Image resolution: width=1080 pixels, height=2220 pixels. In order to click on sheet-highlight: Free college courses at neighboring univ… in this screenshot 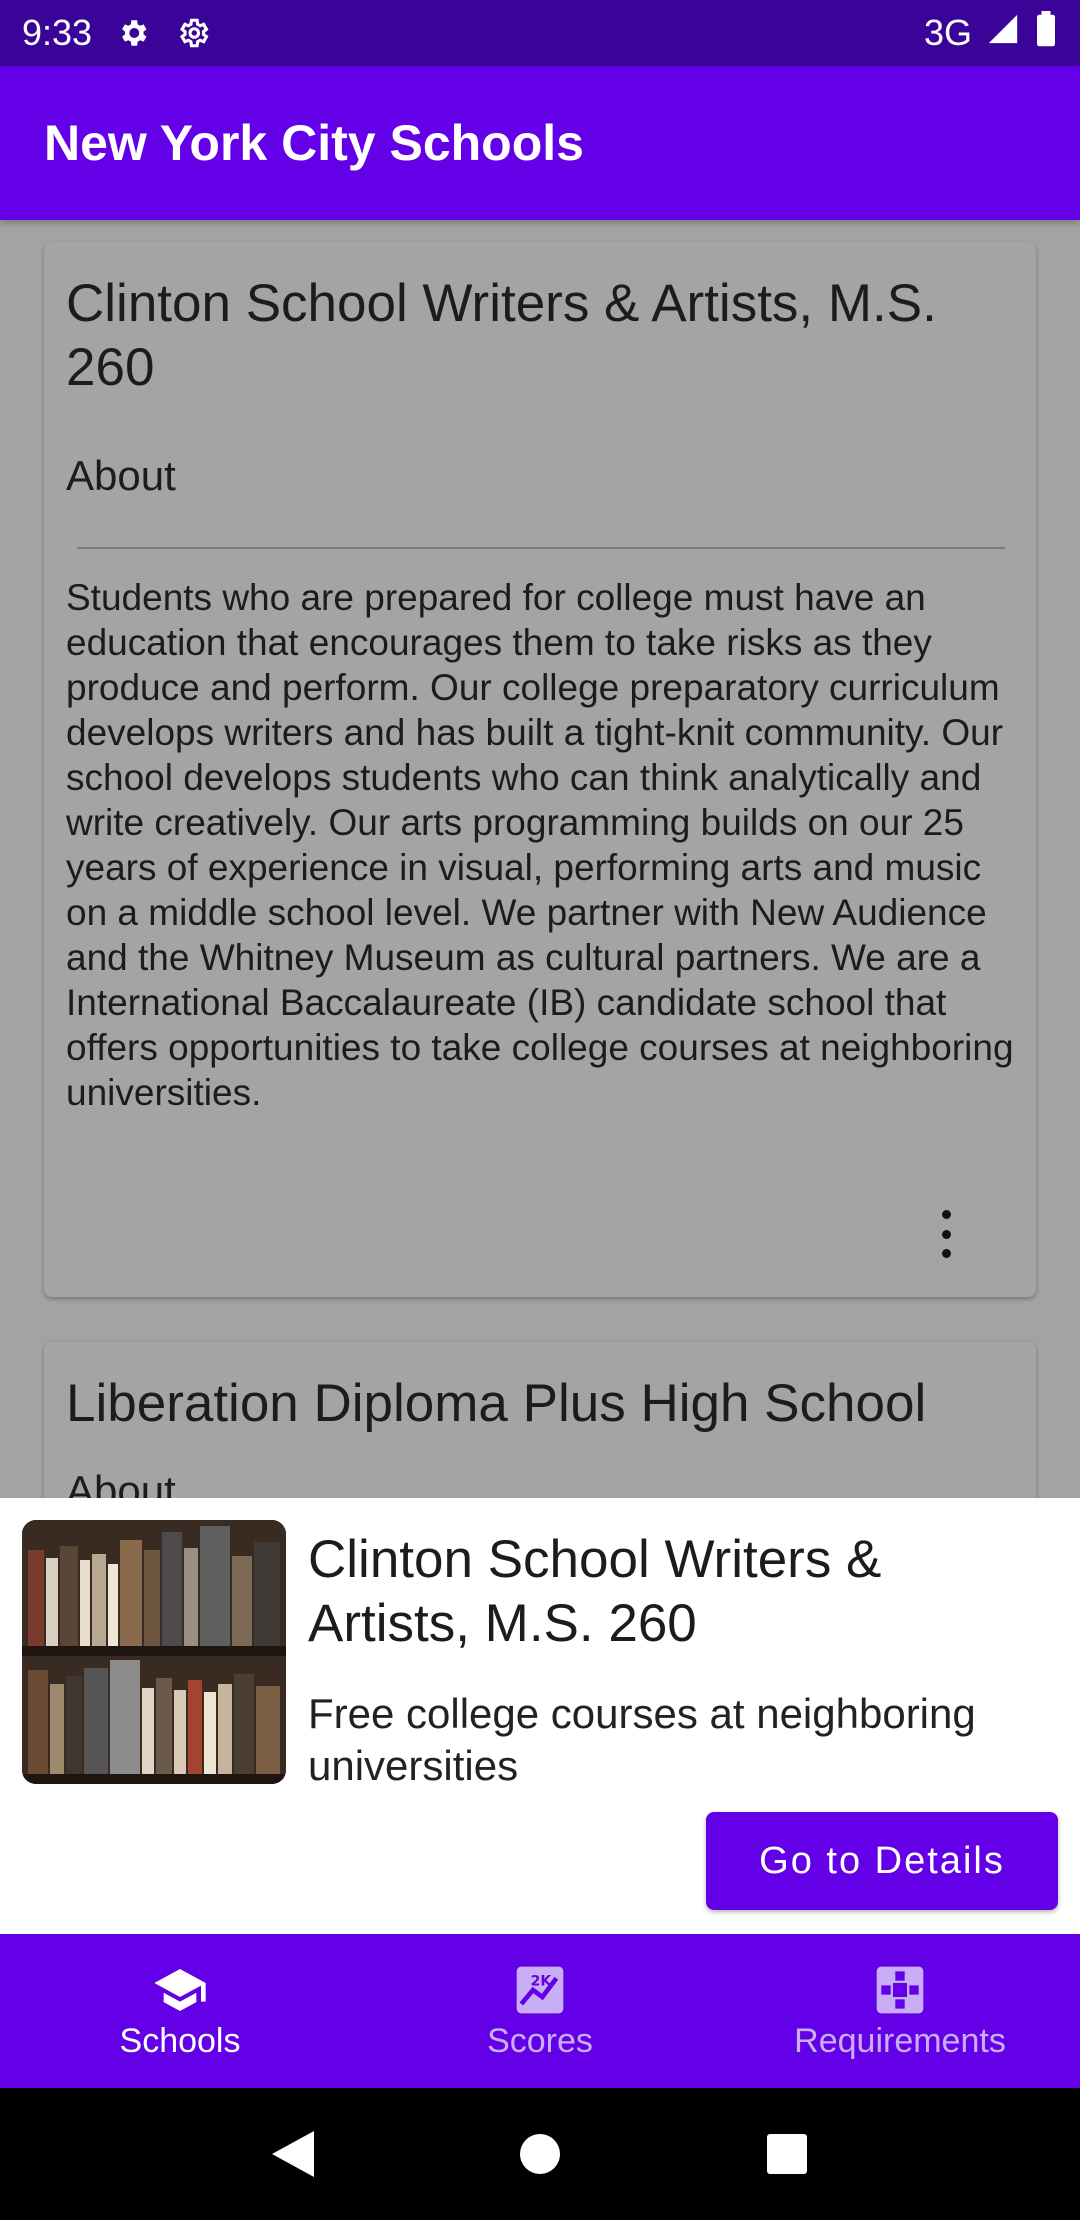, I will do `click(642, 1739)`.